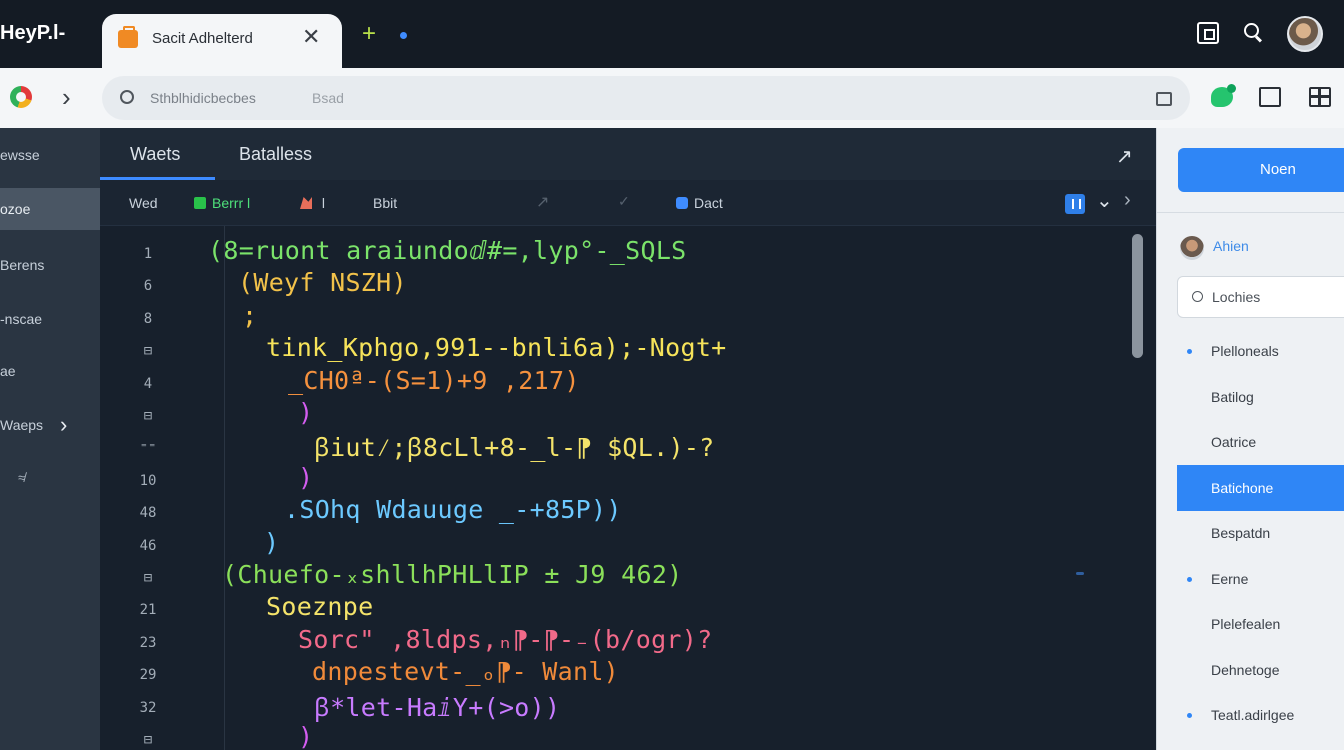  Describe the element at coordinates (22, 265) in the screenshot. I see `sidebar-item-label: Berens` at that location.